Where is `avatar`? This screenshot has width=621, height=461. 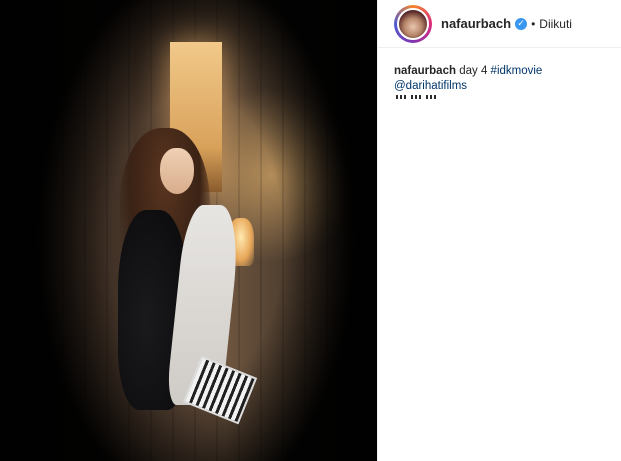
avatar is located at coordinates (413, 23).